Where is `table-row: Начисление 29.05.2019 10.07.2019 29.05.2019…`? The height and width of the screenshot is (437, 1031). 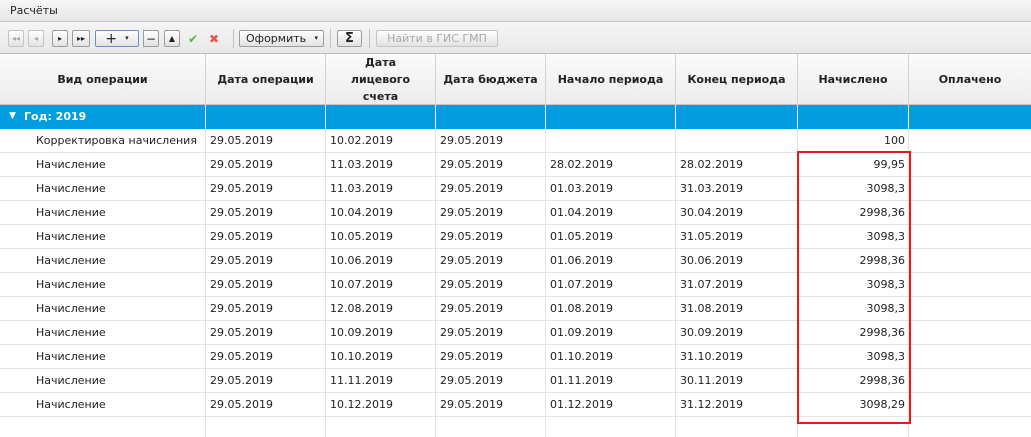 table-row: Начисление 29.05.2019 10.07.2019 29.05.2019… is located at coordinates (515, 285).